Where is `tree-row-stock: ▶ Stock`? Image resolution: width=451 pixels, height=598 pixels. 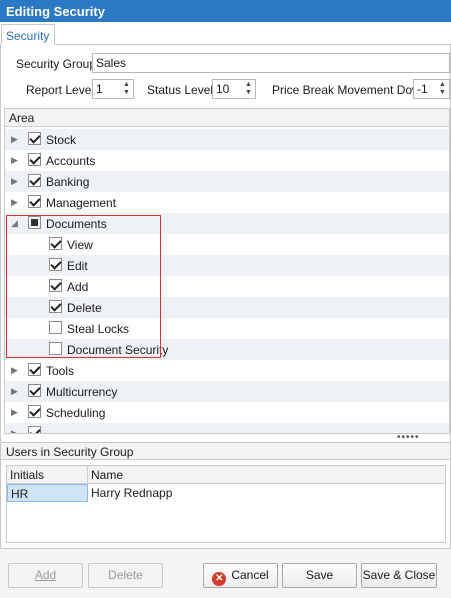
tree-row-stock: ▶ Stock is located at coordinates (227, 139).